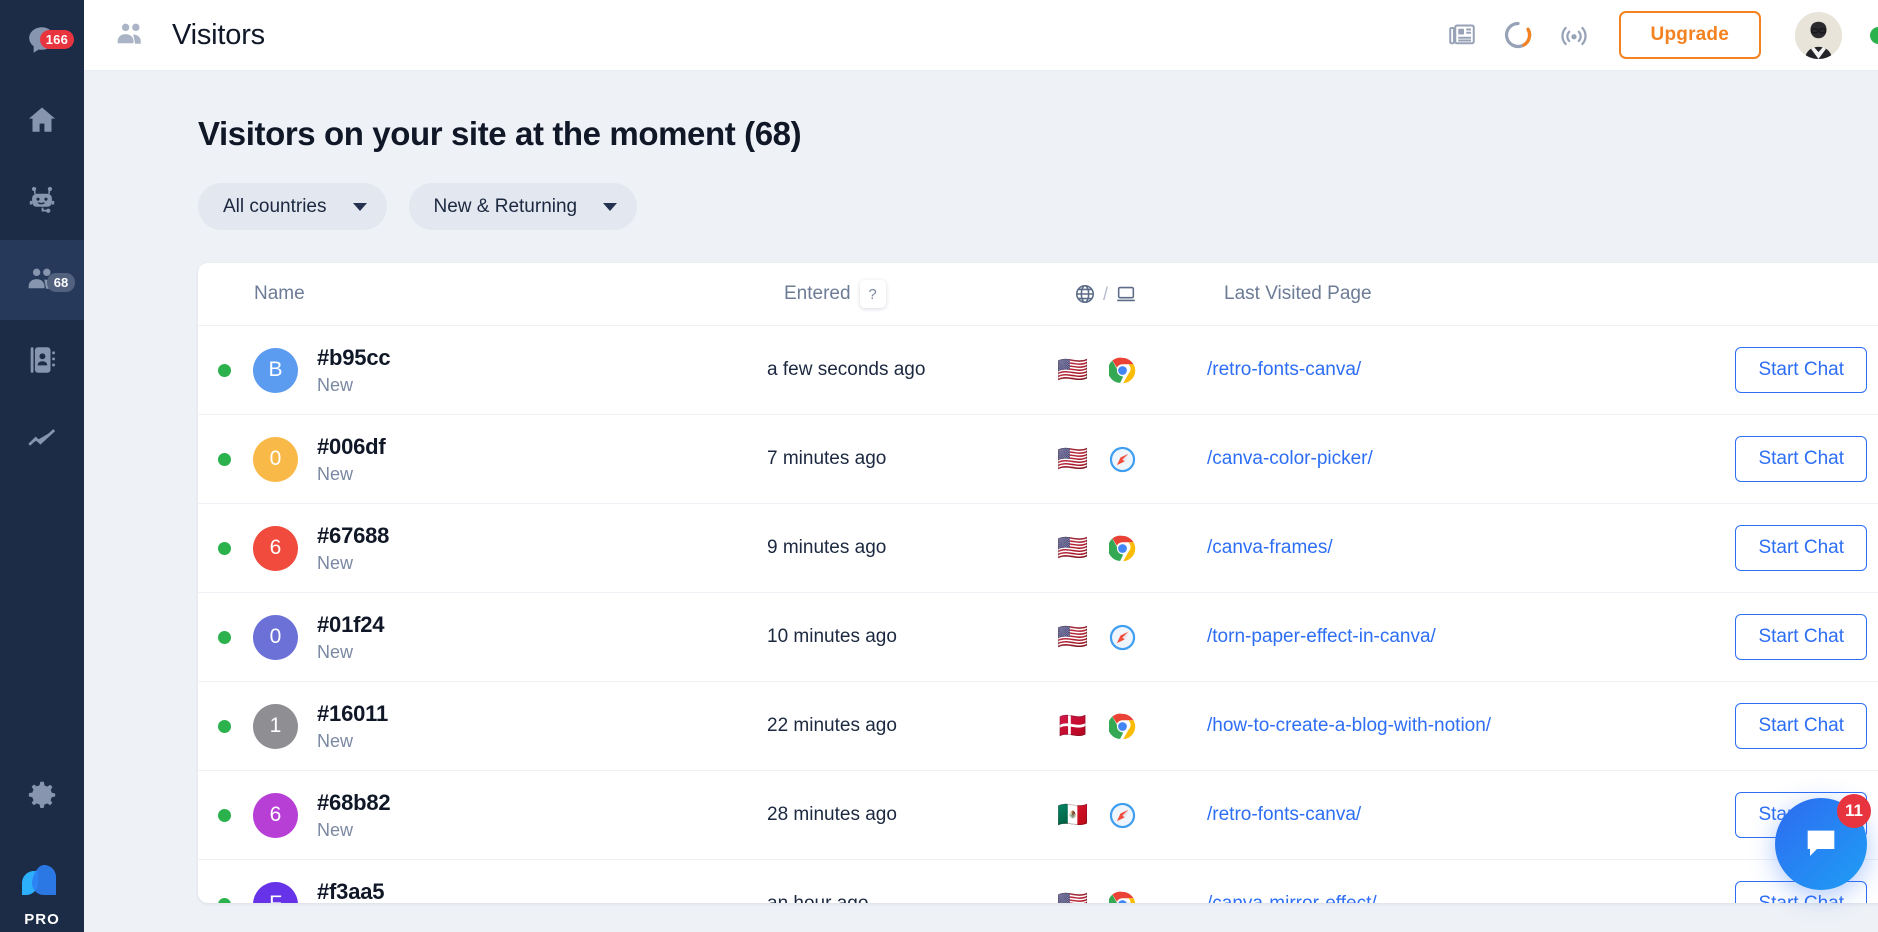  I want to click on upgrade-button: Upgrade, so click(1689, 35).